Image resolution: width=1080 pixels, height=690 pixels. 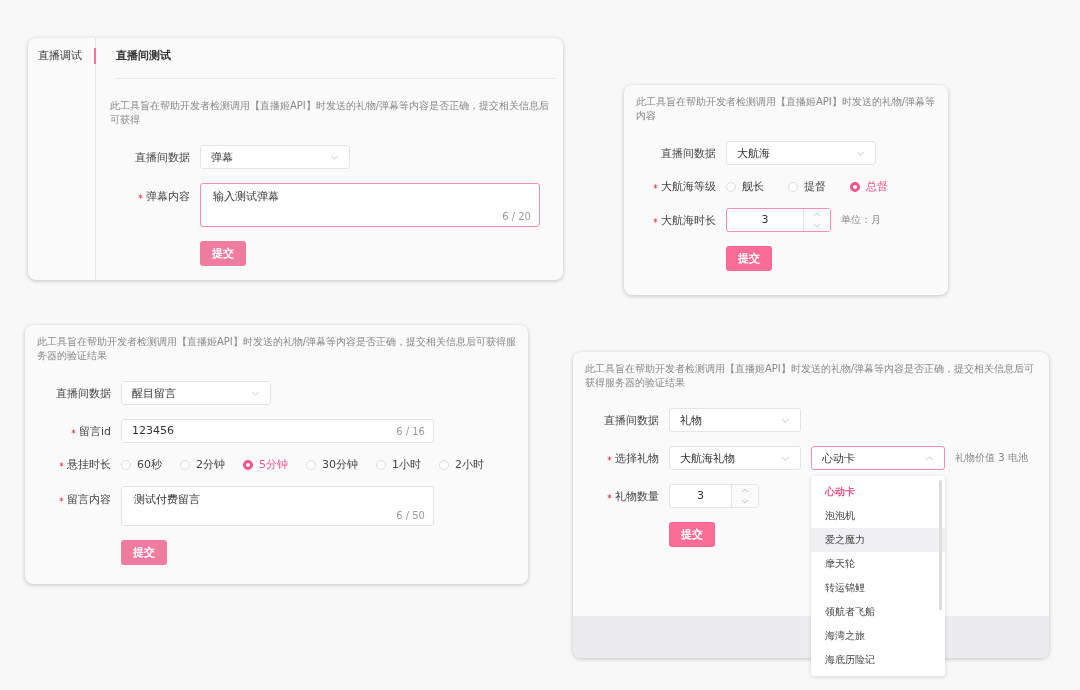 I want to click on radio-option: 提督, so click(x=807, y=186).